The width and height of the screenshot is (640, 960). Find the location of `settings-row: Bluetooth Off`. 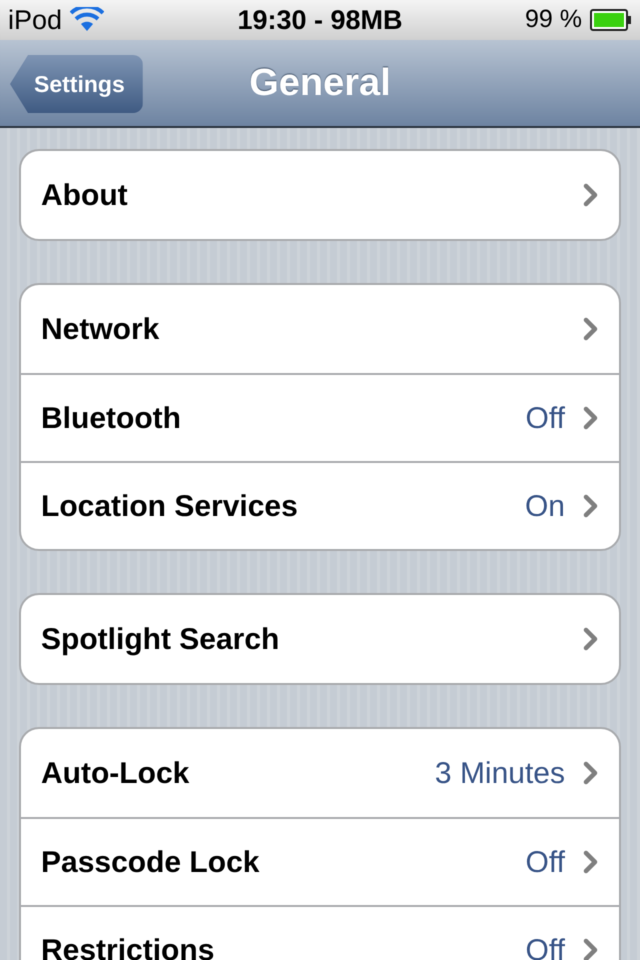

settings-row: Bluetooth Off is located at coordinates (320, 417).